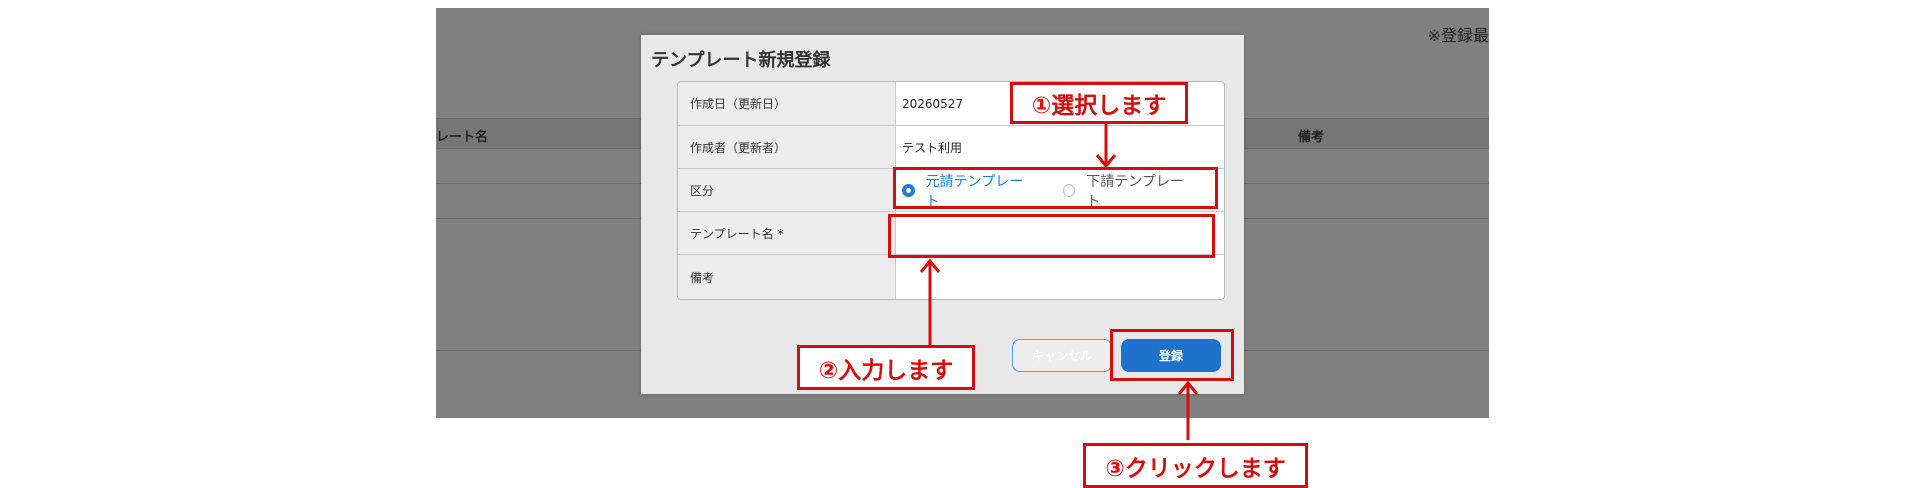 This screenshot has height=488, width=1919. Describe the element at coordinates (1195, 465) in the screenshot. I see `callout-step3: ③クリックします` at that location.